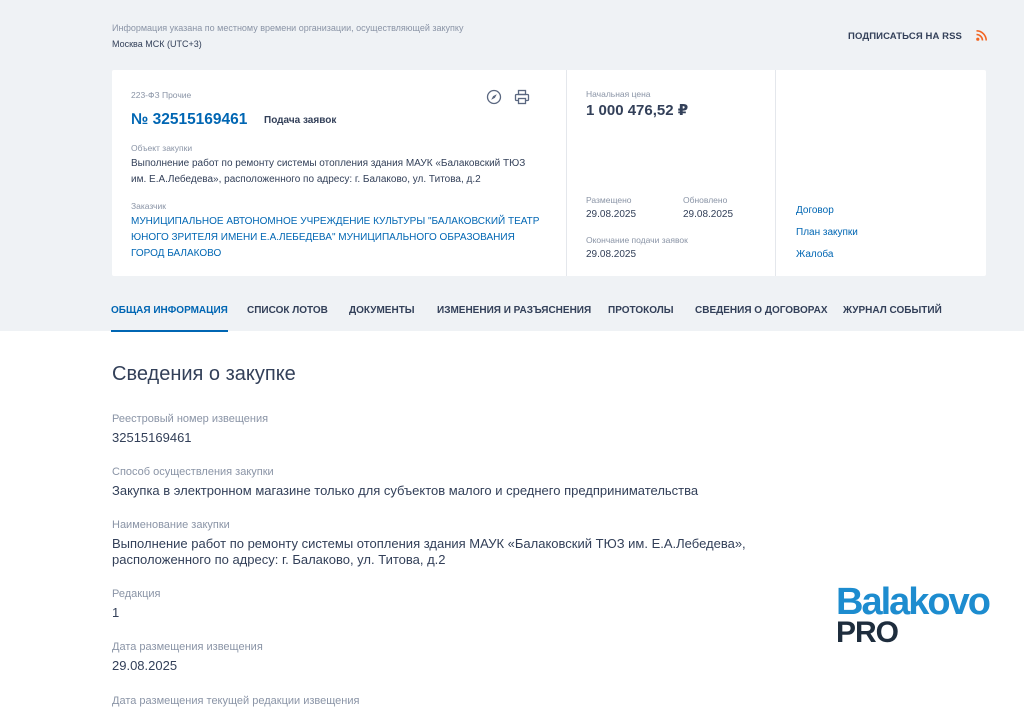 This screenshot has height=707, width=1024. Describe the element at coordinates (176, 253) in the screenshot. I see `customer-line-3: ГОРОД БАЛАКОВО` at that location.